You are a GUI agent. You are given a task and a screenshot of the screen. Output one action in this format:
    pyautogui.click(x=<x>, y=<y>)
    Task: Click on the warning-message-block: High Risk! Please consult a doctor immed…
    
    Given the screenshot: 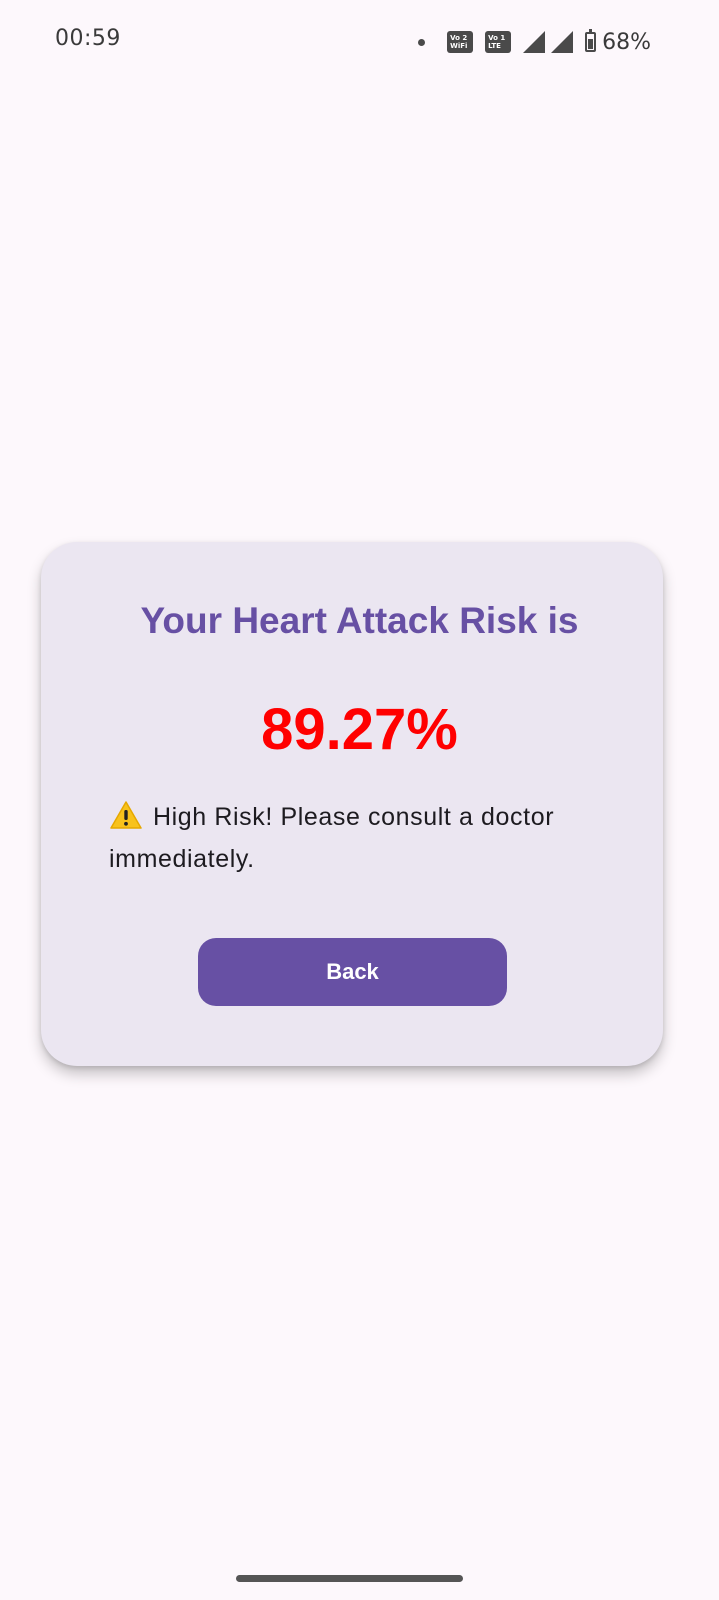 What is the action you would take?
    pyautogui.click(x=359, y=838)
    